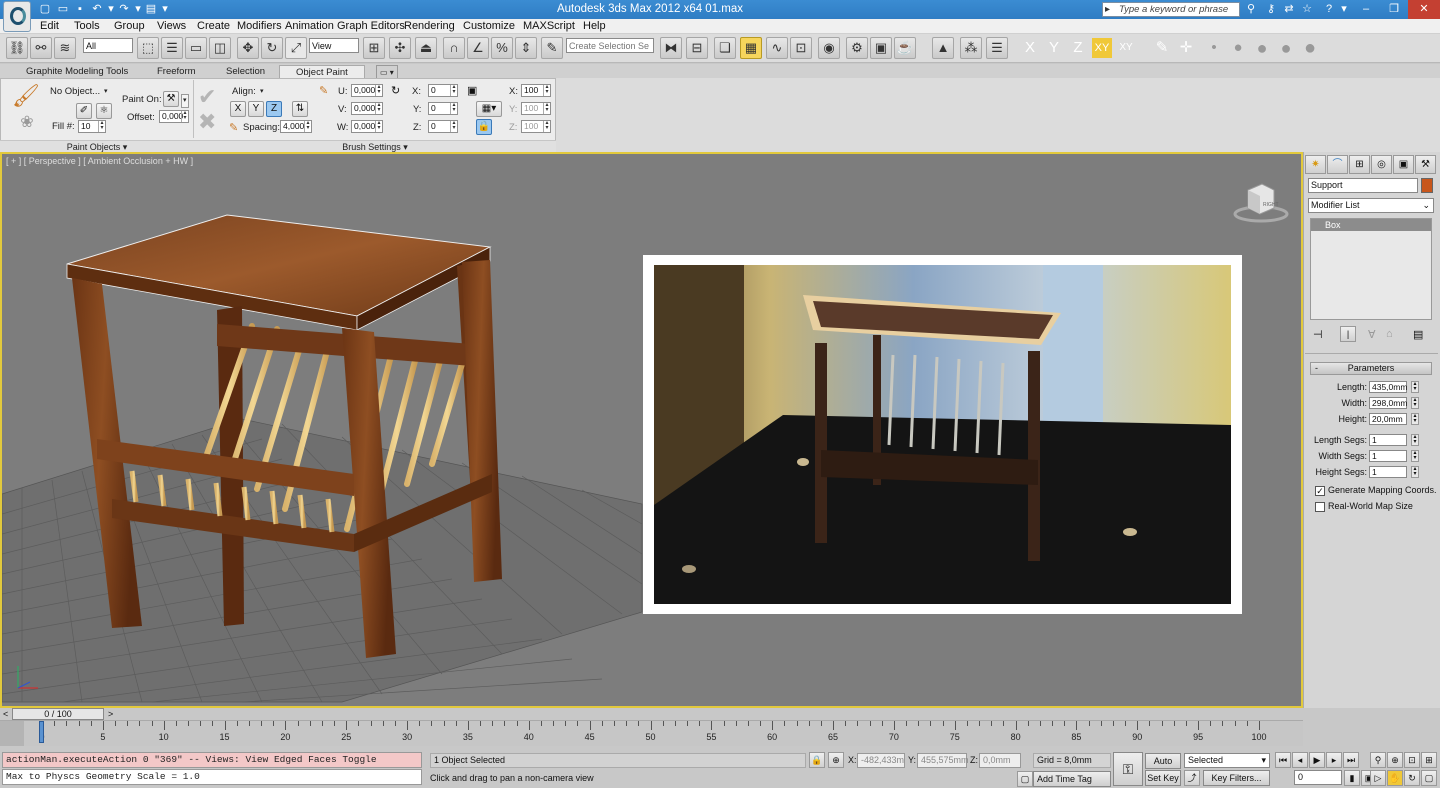  Describe the element at coordinates (1359, 164) in the screenshot. I see `hierarchy-tab-icon: ⊞` at that location.